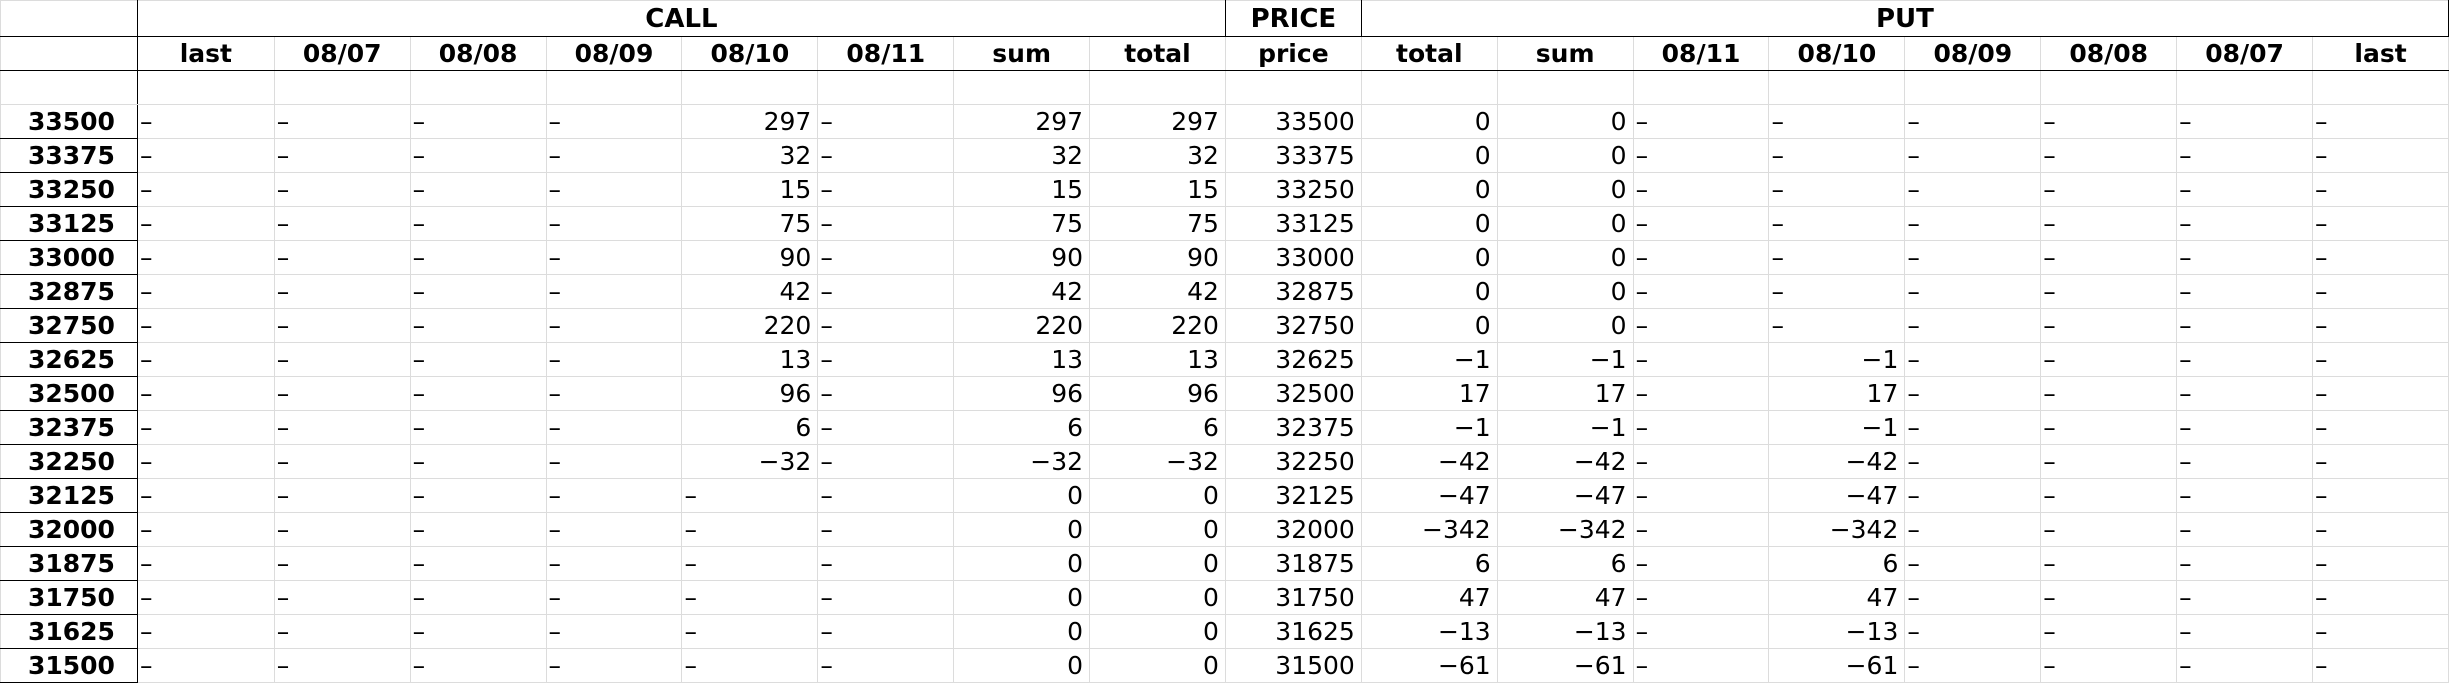 This screenshot has height=683, width=2449. Describe the element at coordinates (69, 563) in the screenshot. I see `strike-row-label: 31875` at that location.